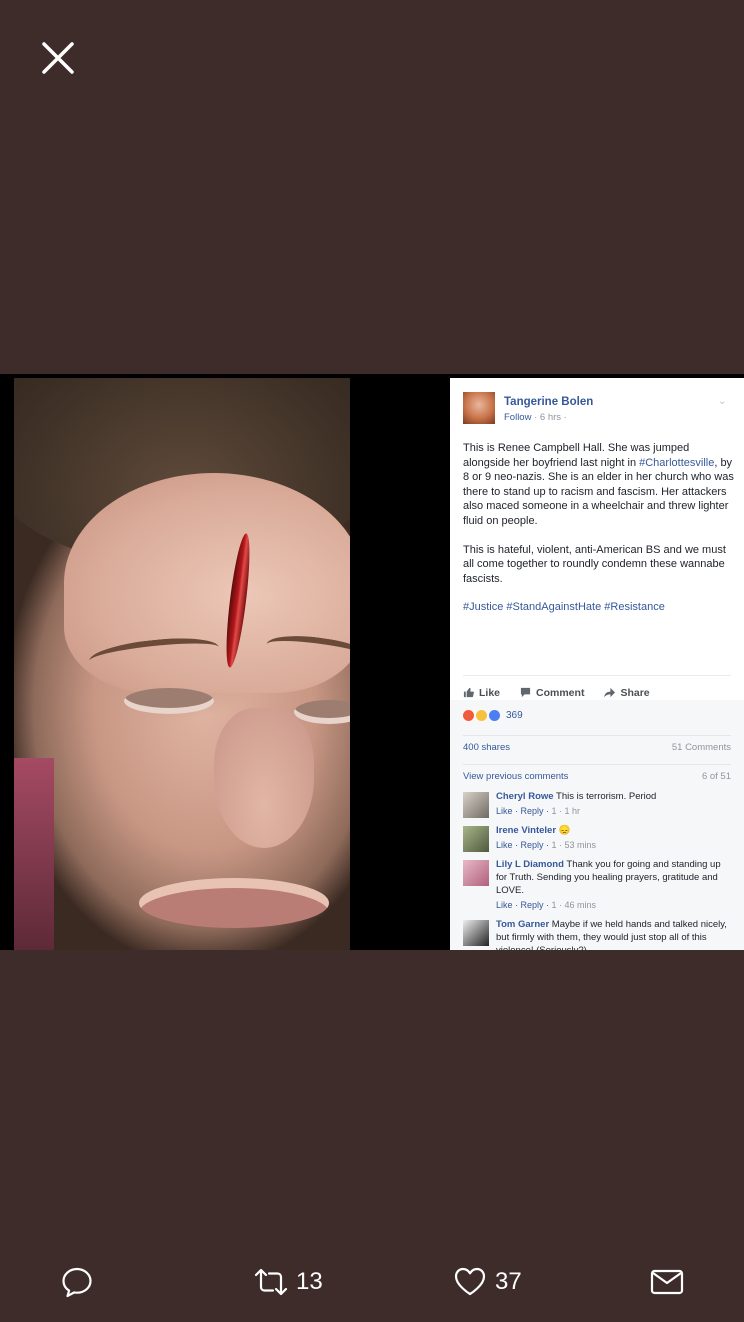  I want to click on comment-stats: 1 · 1 hr, so click(566, 811).